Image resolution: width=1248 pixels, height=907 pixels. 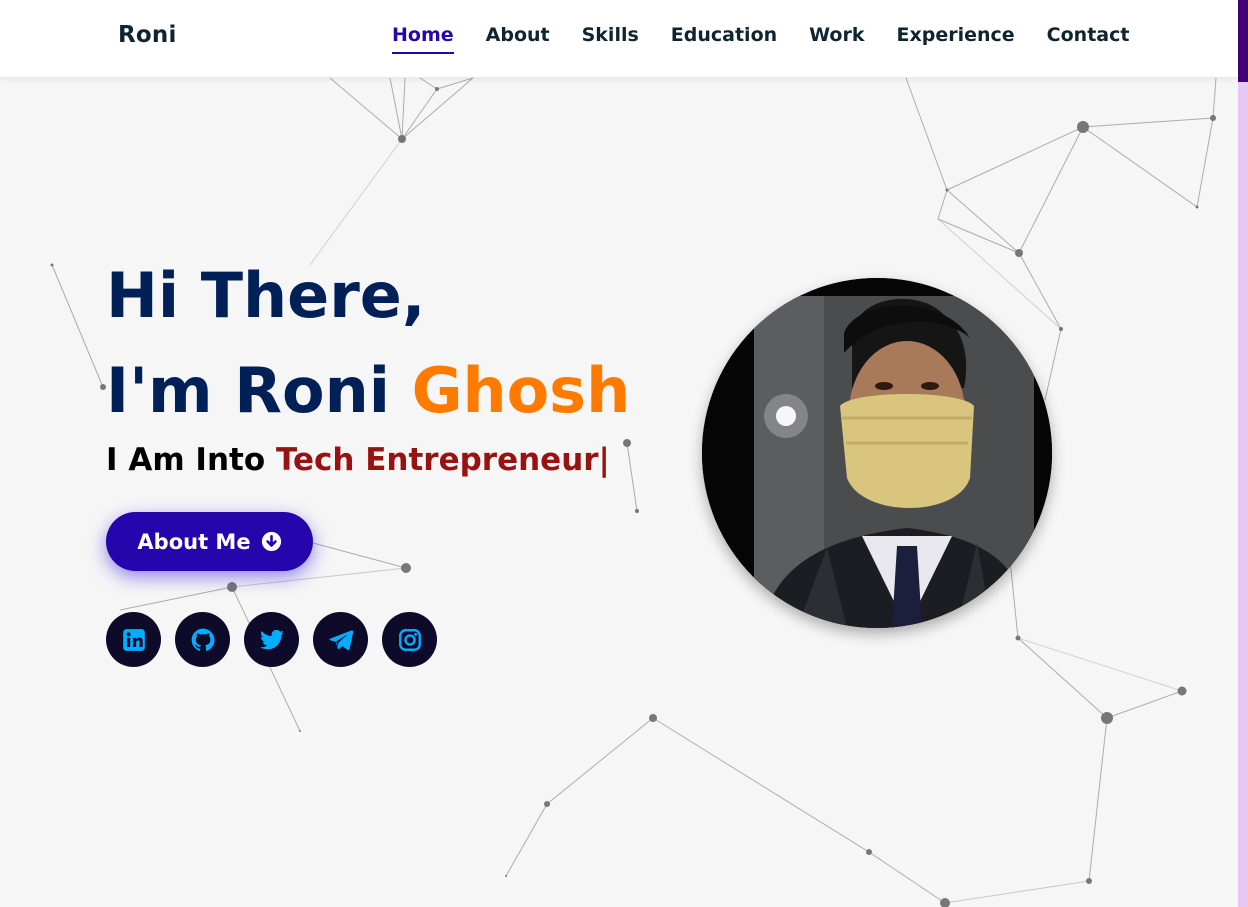 I want to click on telegram-link, so click(x=340, y=639).